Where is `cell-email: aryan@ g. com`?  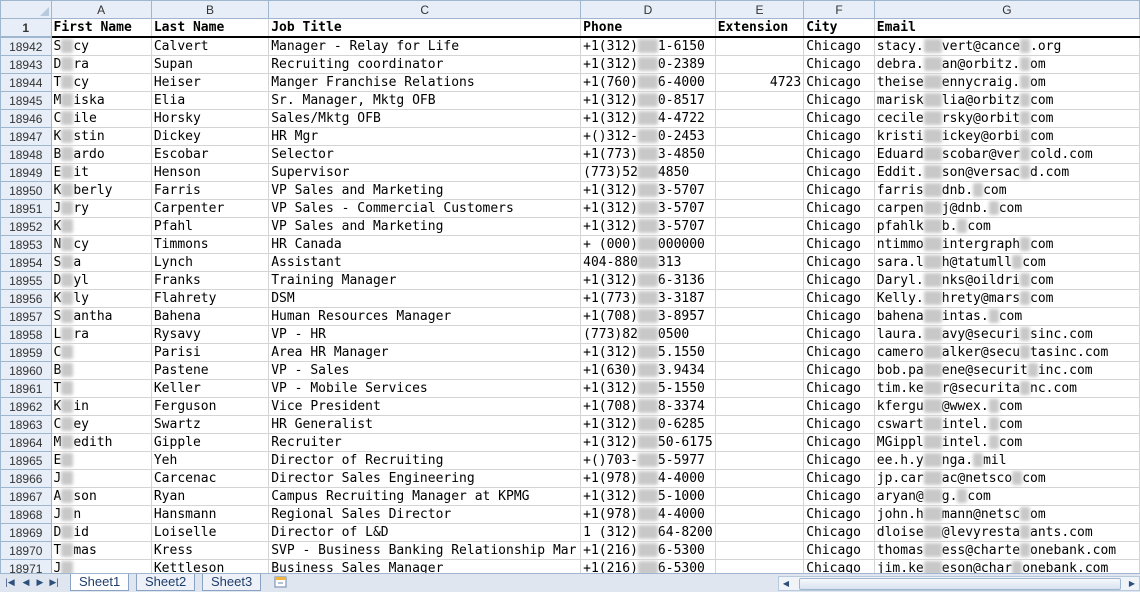 cell-email: aryan@ g. com is located at coordinates (1006, 496).